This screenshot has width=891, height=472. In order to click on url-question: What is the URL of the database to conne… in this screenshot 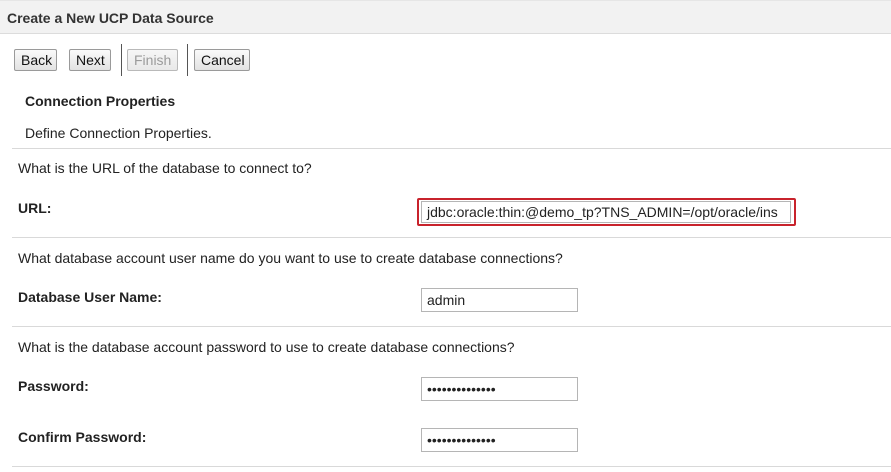, I will do `click(165, 168)`.